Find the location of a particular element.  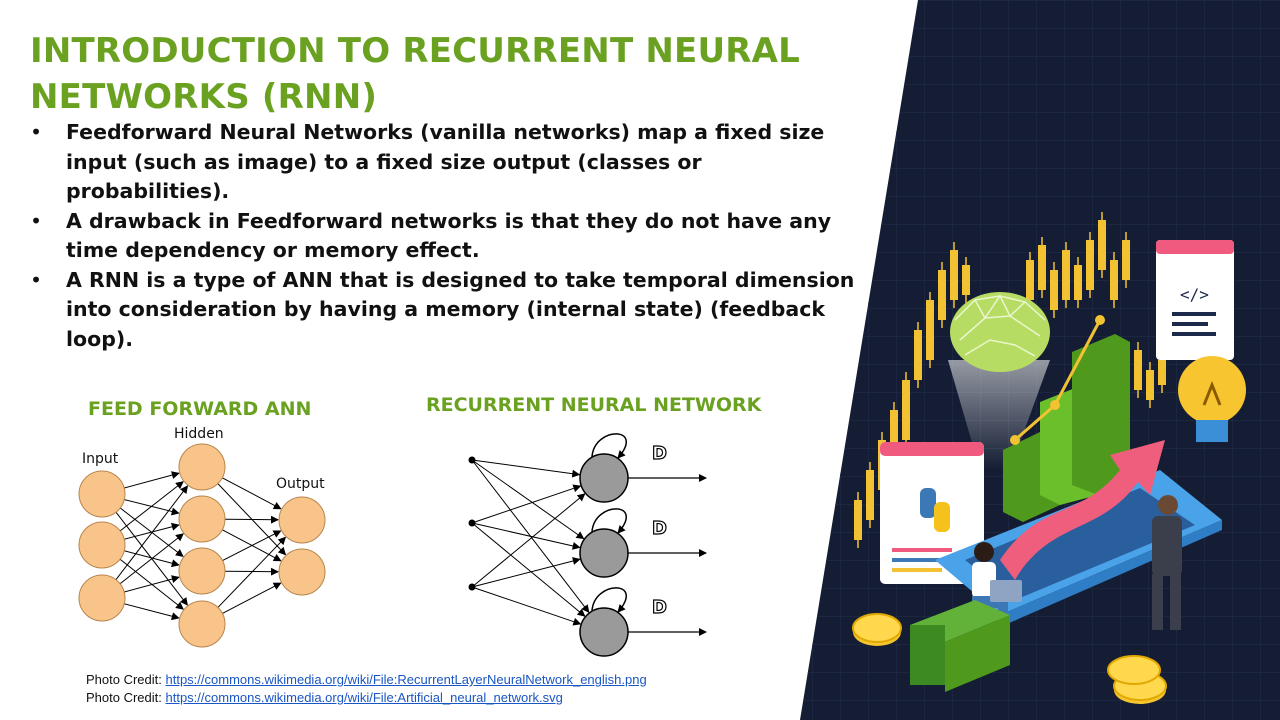

rnn-diagram: D D D is located at coordinates (587, 545).